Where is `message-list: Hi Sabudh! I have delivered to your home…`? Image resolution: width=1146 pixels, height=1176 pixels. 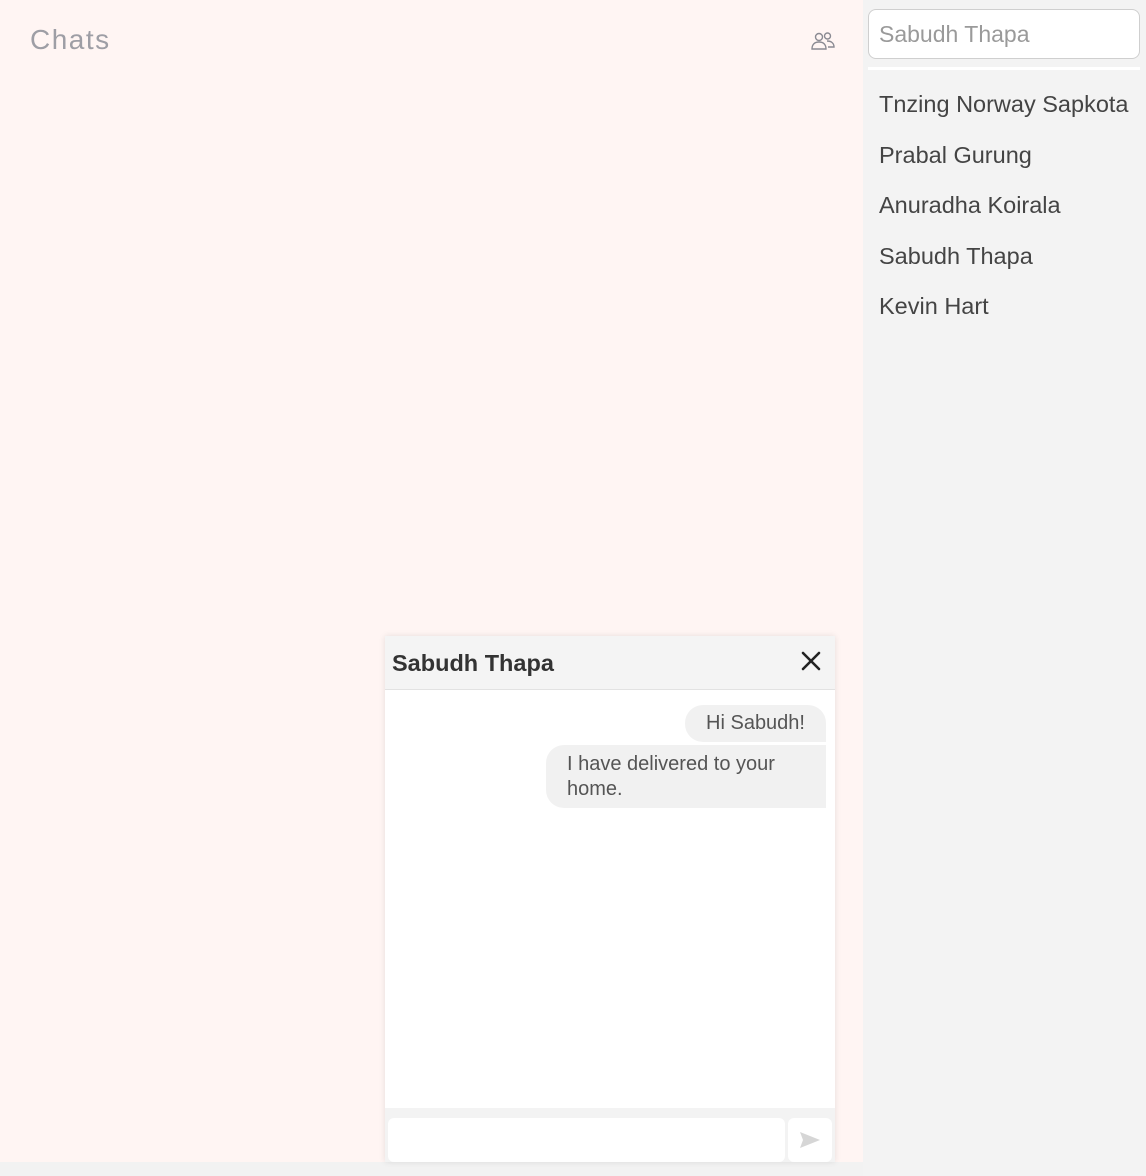
message-list: Hi Sabudh! I have delivered to your home… is located at coordinates (610, 899).